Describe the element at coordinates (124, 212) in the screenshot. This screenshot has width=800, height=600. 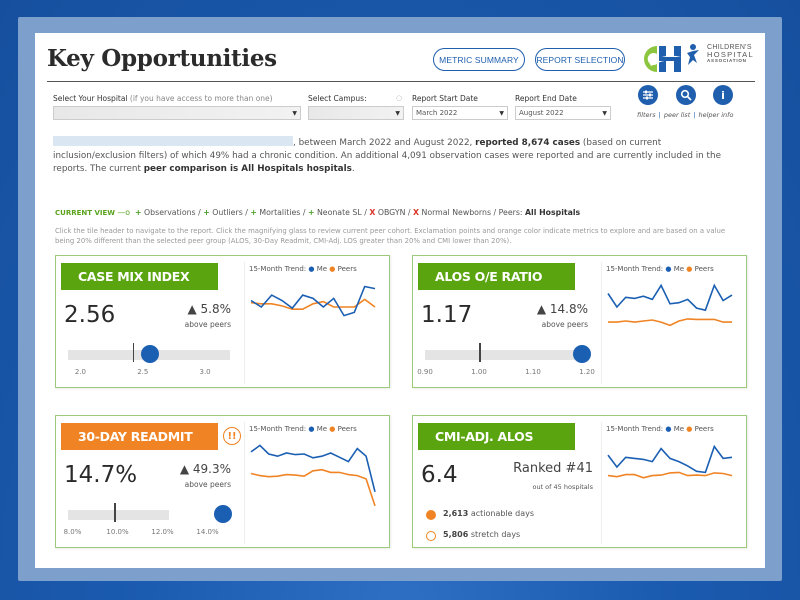
I see `connector-icon: —o` at that location.